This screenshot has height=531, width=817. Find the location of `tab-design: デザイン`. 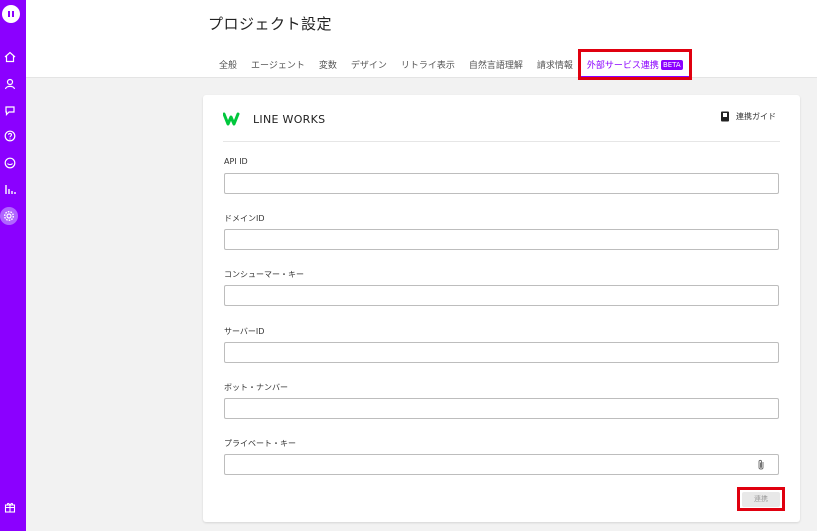

tab-design: デザイン is located at coordinates (369, 64).